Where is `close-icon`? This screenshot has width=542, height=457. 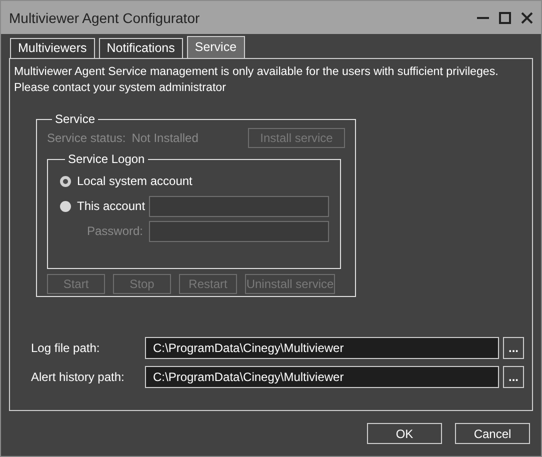
close-icon is located at coordinates (527, 18).